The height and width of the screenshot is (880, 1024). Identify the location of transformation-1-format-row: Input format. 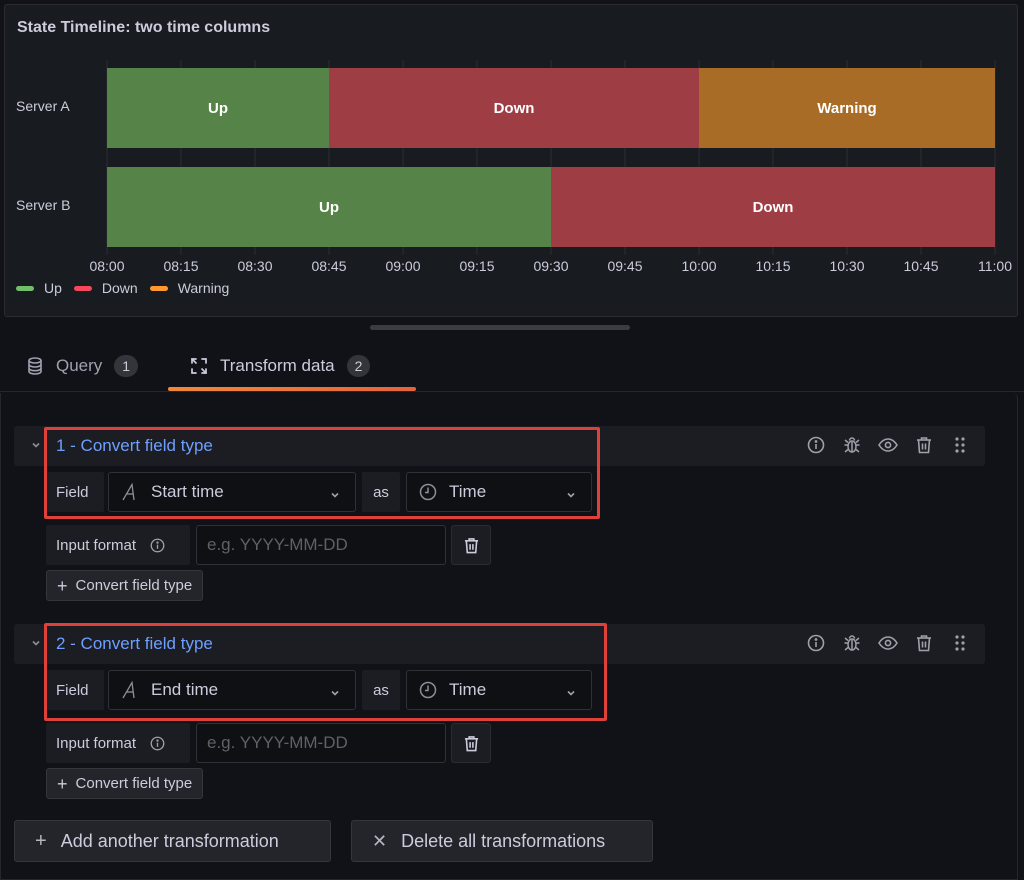
(268, 545).